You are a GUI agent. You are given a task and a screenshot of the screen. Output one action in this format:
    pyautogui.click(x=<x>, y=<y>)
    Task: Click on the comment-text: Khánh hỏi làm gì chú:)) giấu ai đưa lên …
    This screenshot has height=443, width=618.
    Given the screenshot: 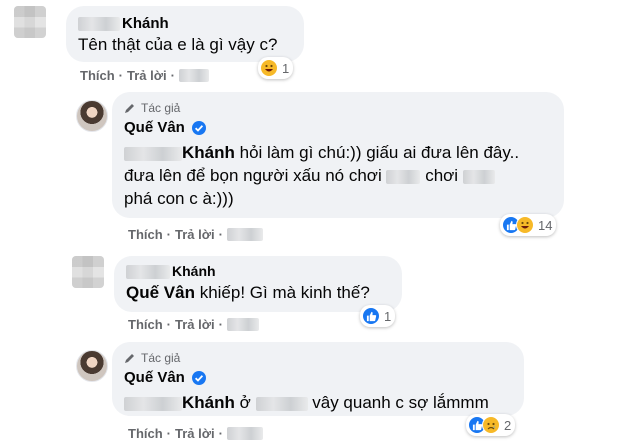 What is the action you would take?
    pyautogui.click(x=338, y=152)
    